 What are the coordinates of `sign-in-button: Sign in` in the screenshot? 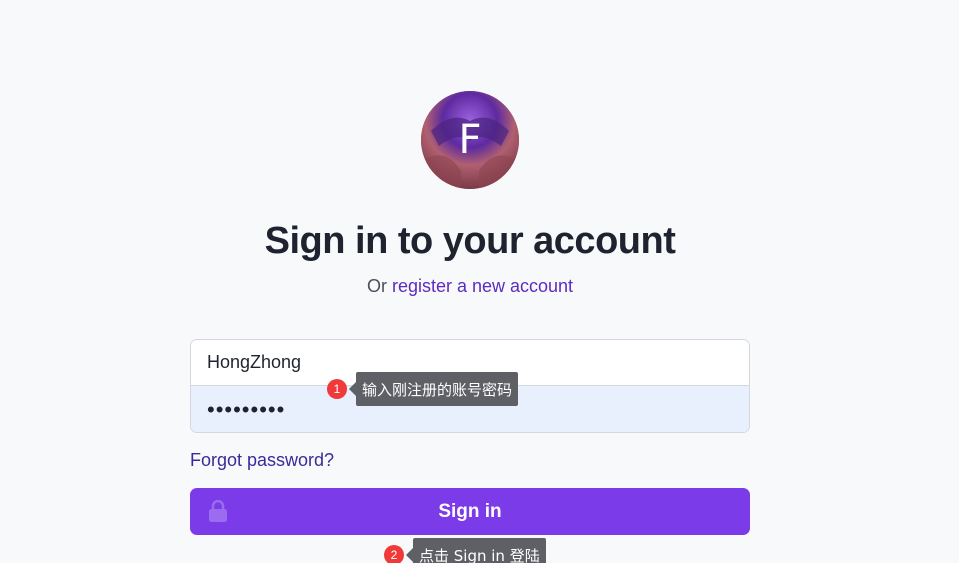 It's located at (470, 511).